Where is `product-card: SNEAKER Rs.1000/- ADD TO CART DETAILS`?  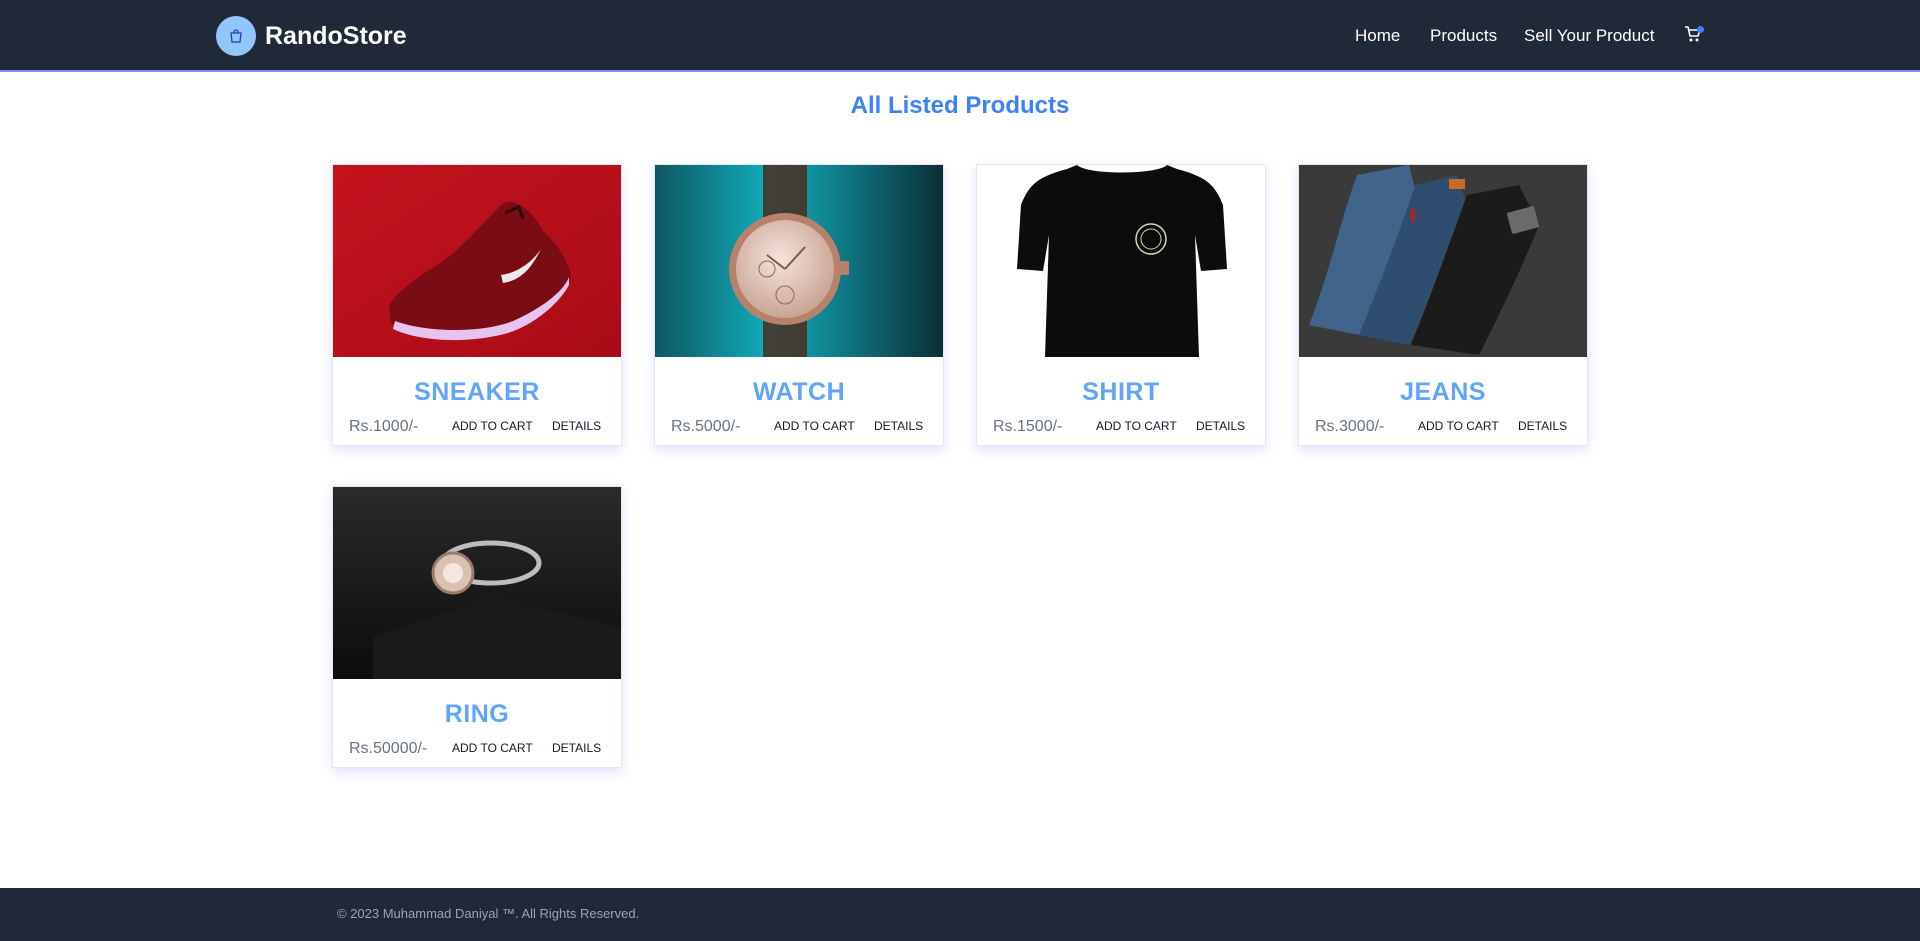 product-card: SNEAKER Rs.1000/- ADD TO CART DETAILS is located at coordinates (477, 305).